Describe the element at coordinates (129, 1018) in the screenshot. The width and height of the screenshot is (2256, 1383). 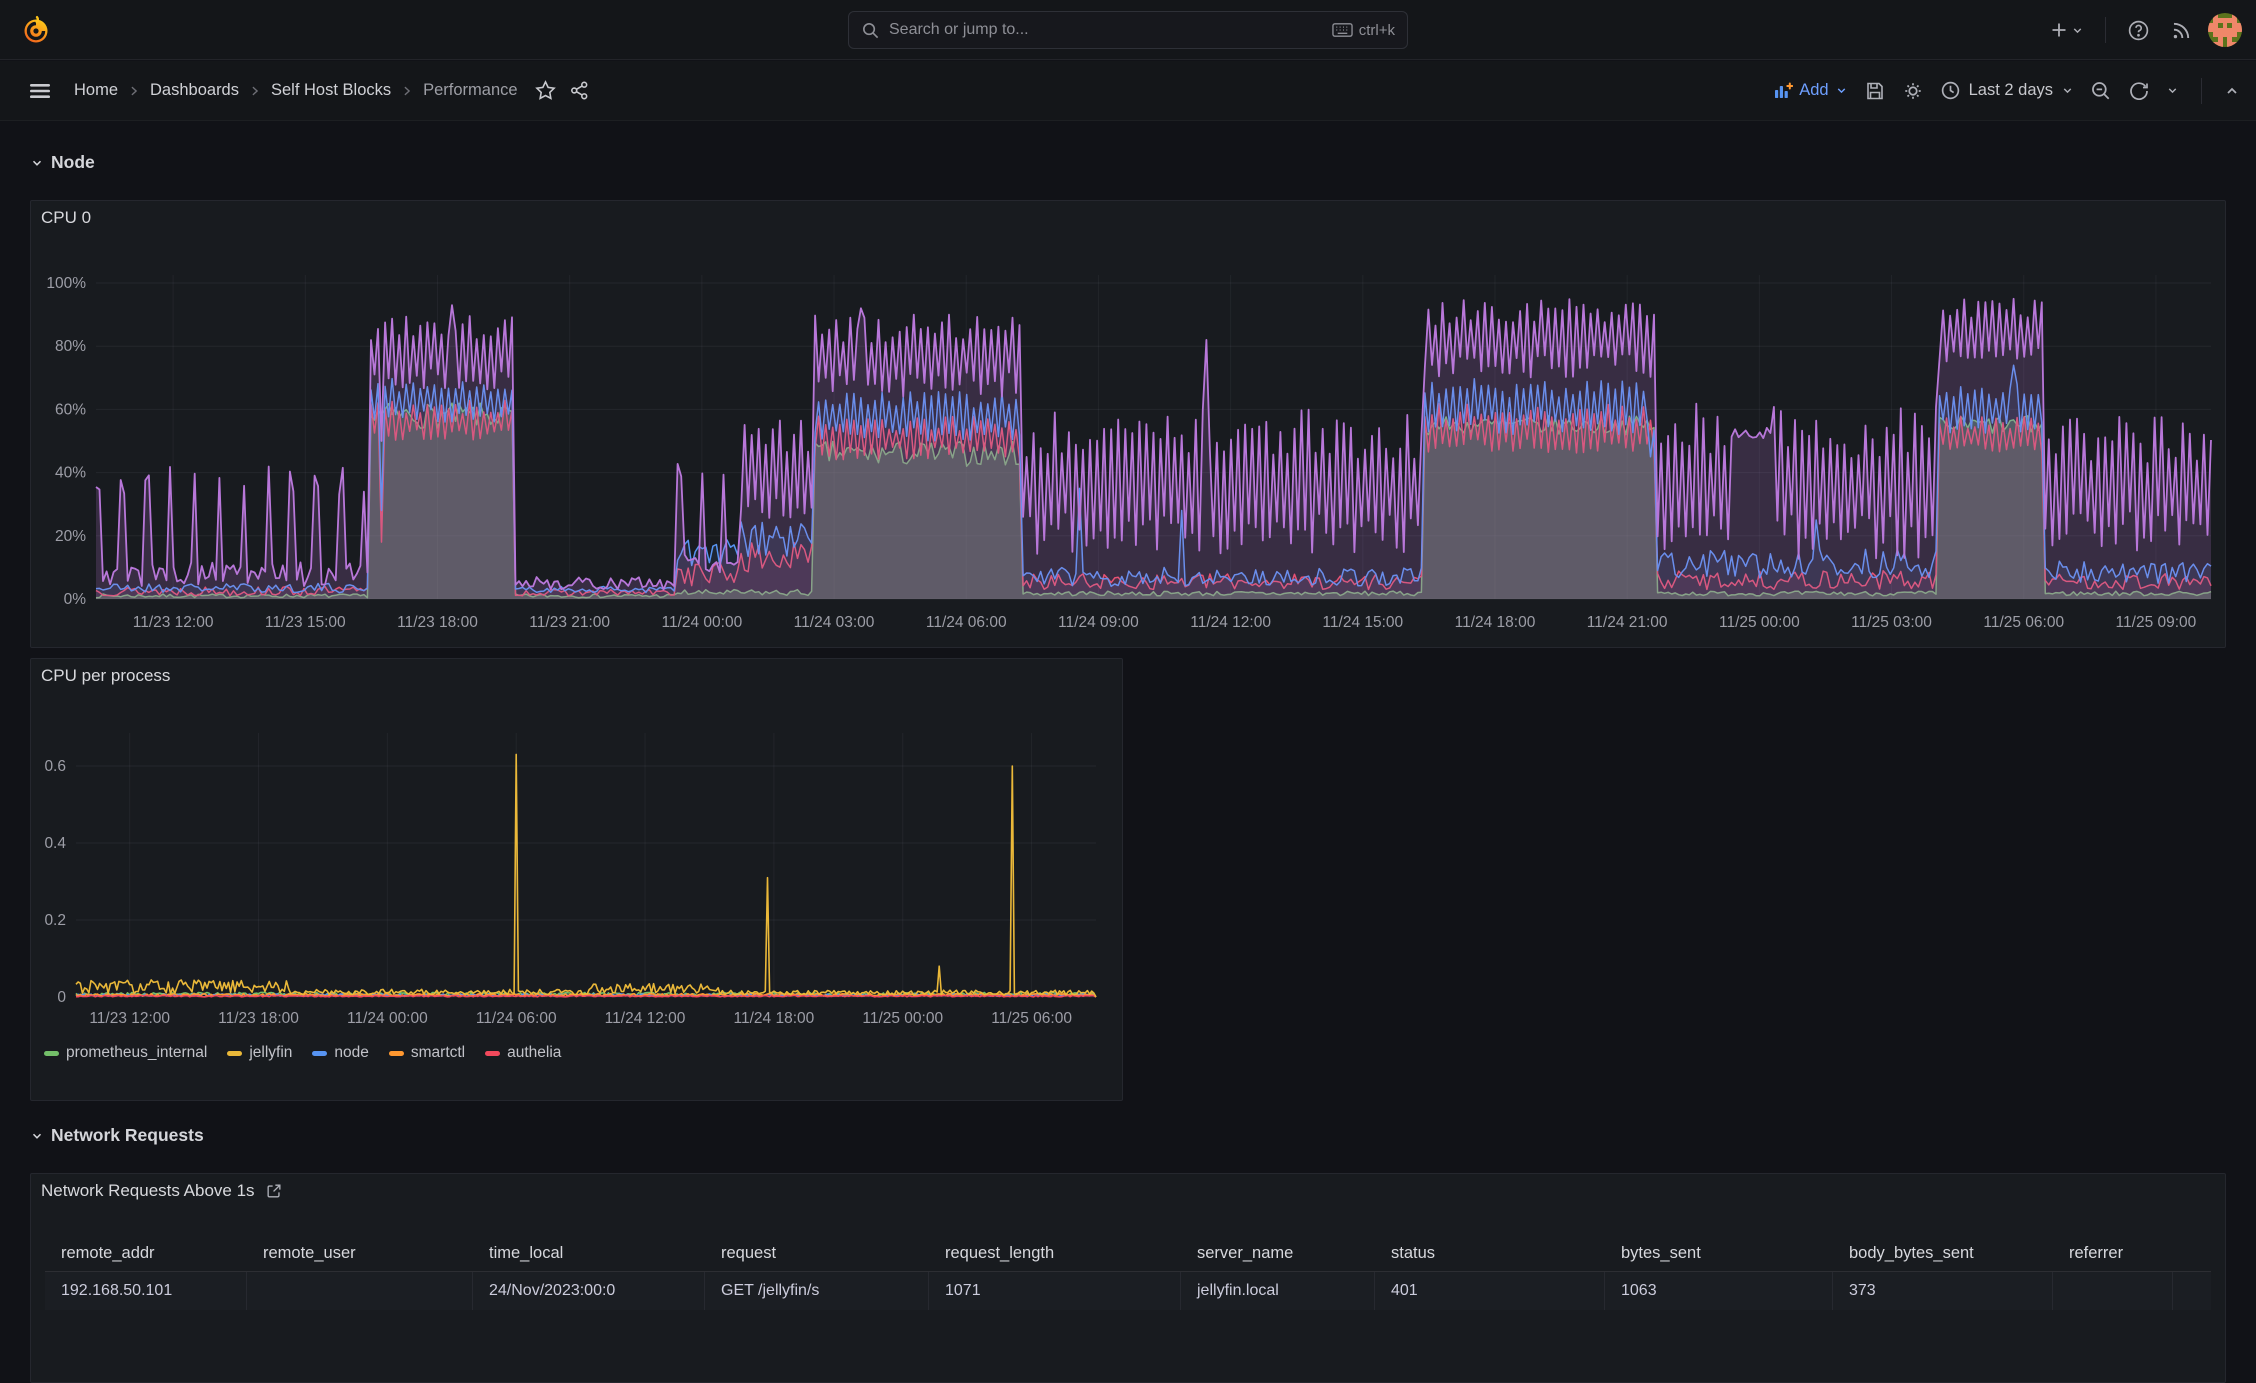
I see `svg-text: 11/23 12:00` at that location.